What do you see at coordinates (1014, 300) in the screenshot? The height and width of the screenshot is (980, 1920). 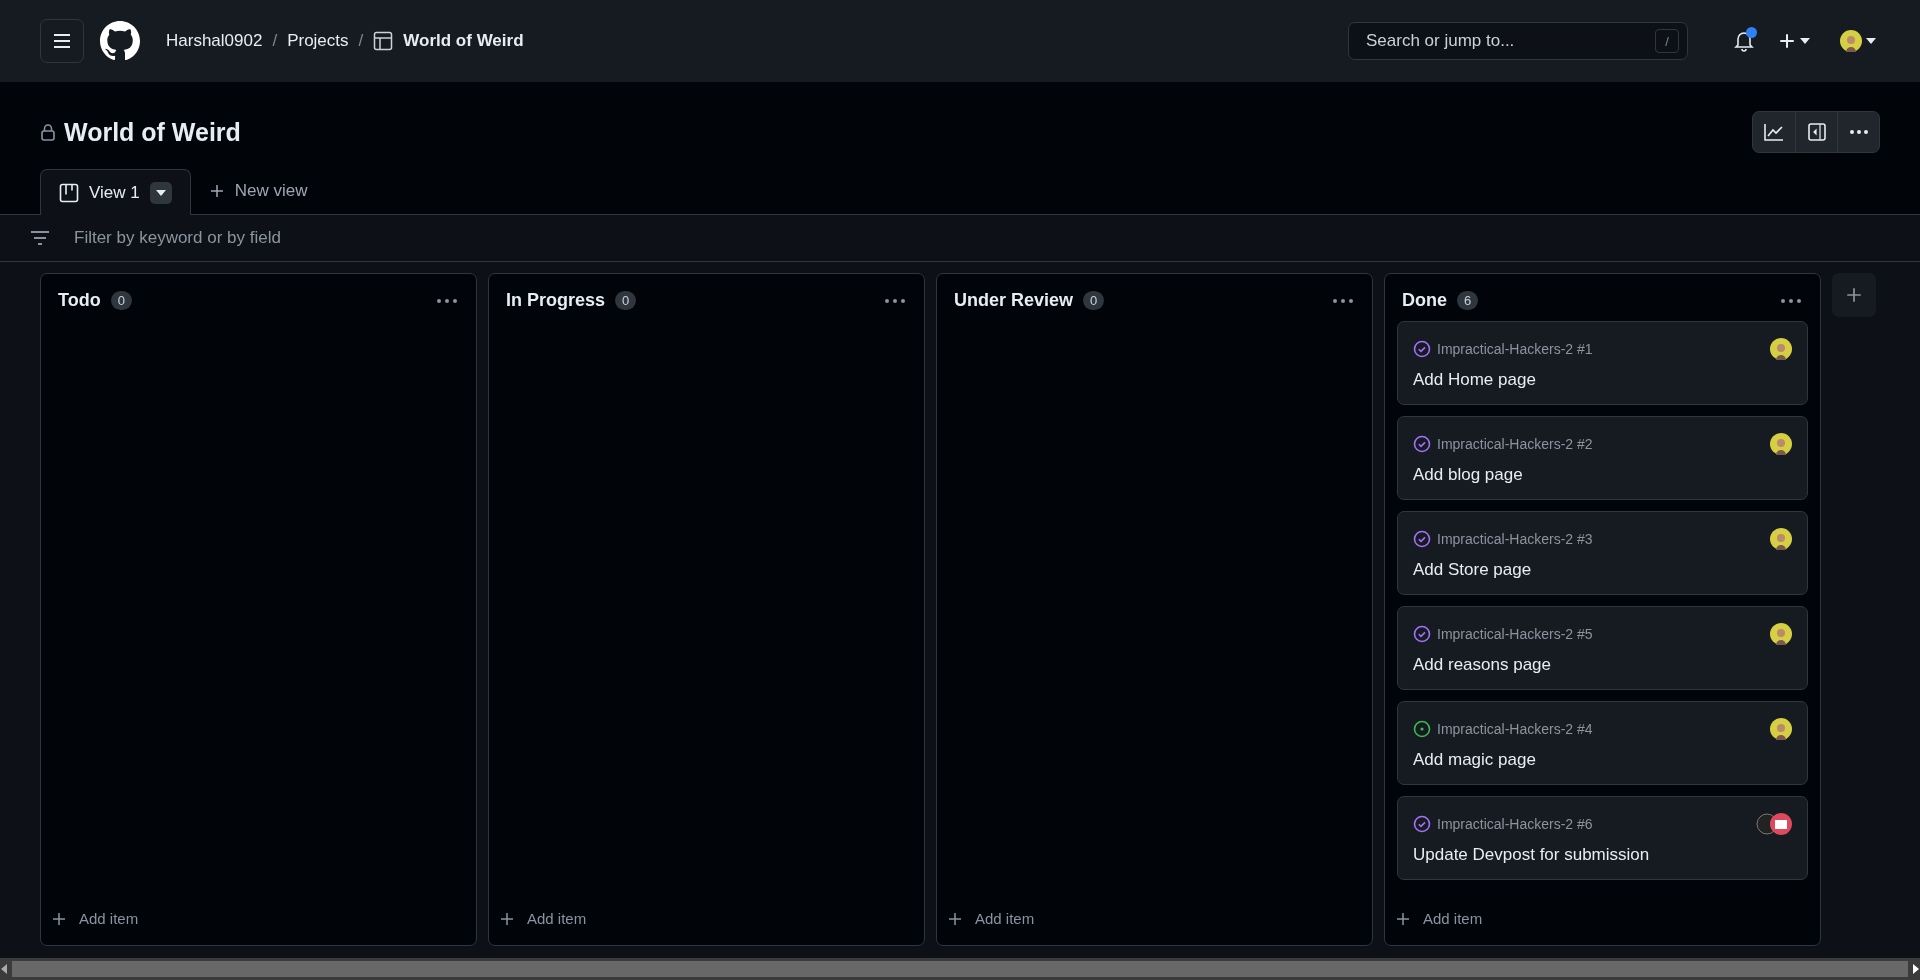 I see `column-title: Under Review` at bounding box center [1014, 300].